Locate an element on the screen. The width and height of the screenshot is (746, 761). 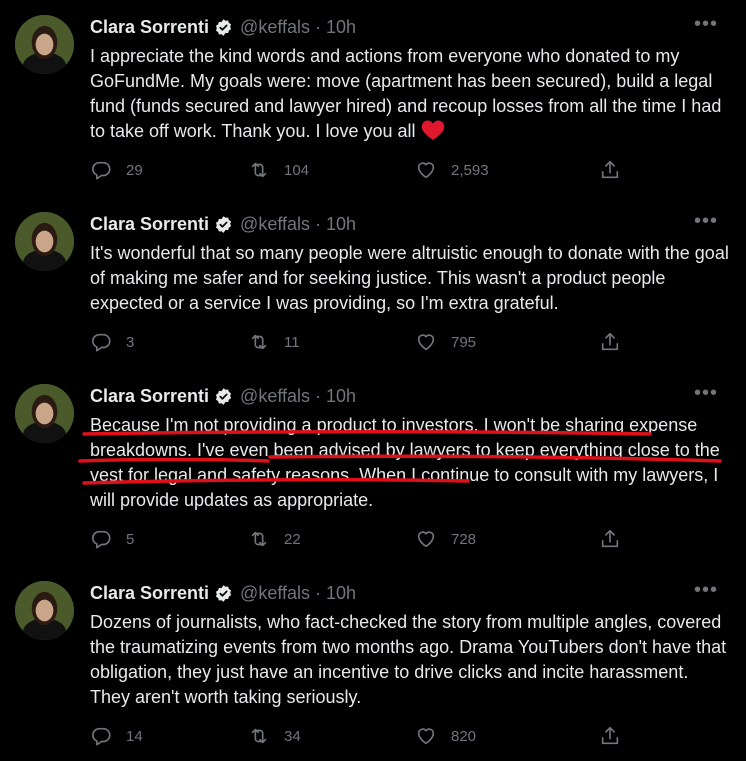
reply-button: 14 is located at coordinates (116, 736).